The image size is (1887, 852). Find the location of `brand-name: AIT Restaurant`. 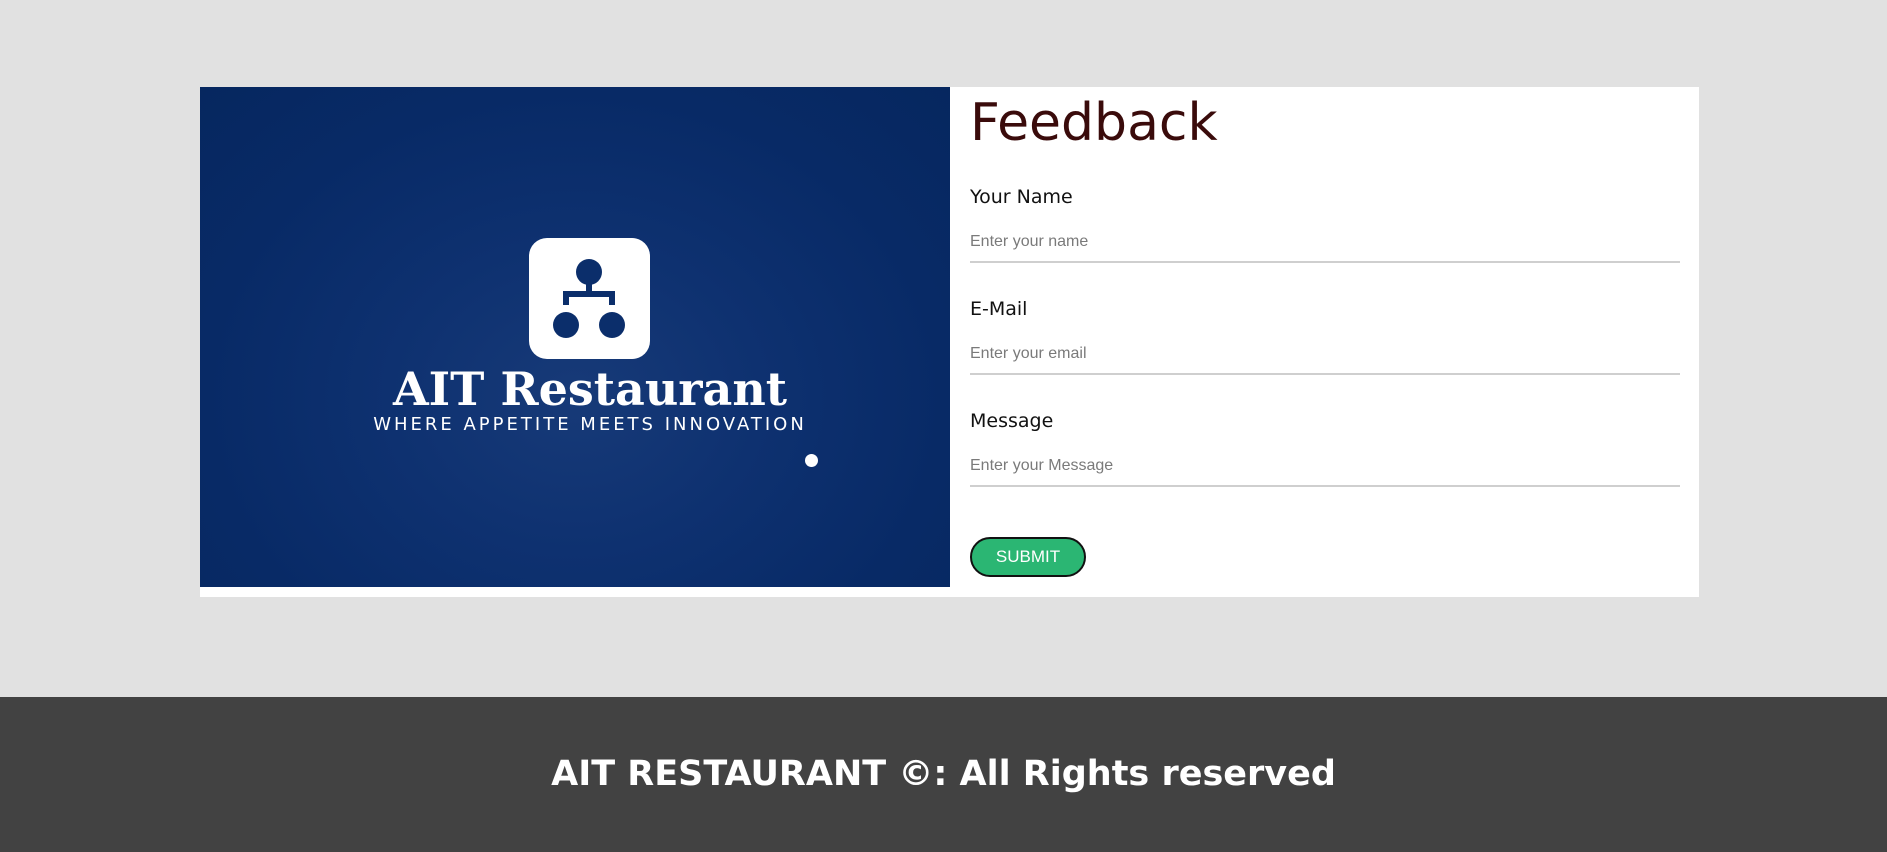

brand-name: AIT Restaurant is located at coordinates (590, 389).